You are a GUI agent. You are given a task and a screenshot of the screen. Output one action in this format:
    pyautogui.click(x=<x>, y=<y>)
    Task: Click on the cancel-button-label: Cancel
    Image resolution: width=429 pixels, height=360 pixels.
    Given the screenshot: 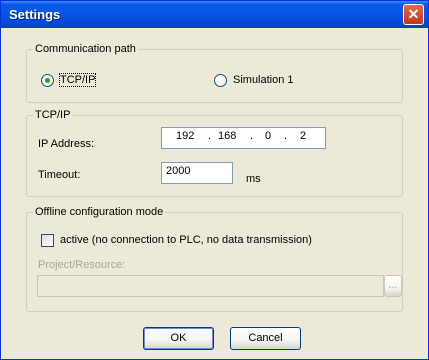 What is the action you would take?
    pyautogui.click(x=265, y=338)
    